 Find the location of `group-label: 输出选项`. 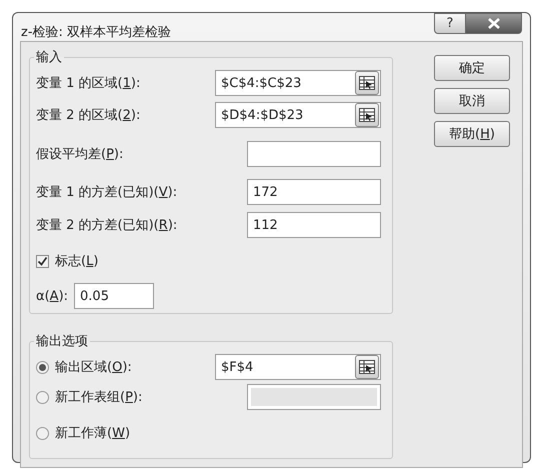

group-label: 输出选项 is located at coordinates (62, 341).